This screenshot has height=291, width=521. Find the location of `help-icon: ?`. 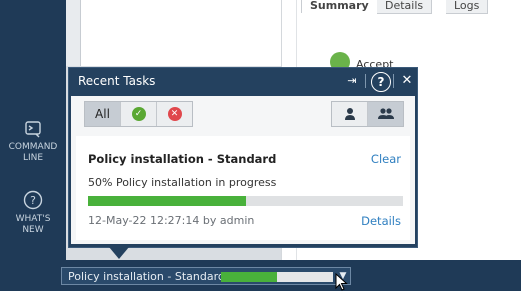

help-icon: ? is located at coordinates (381, 82).